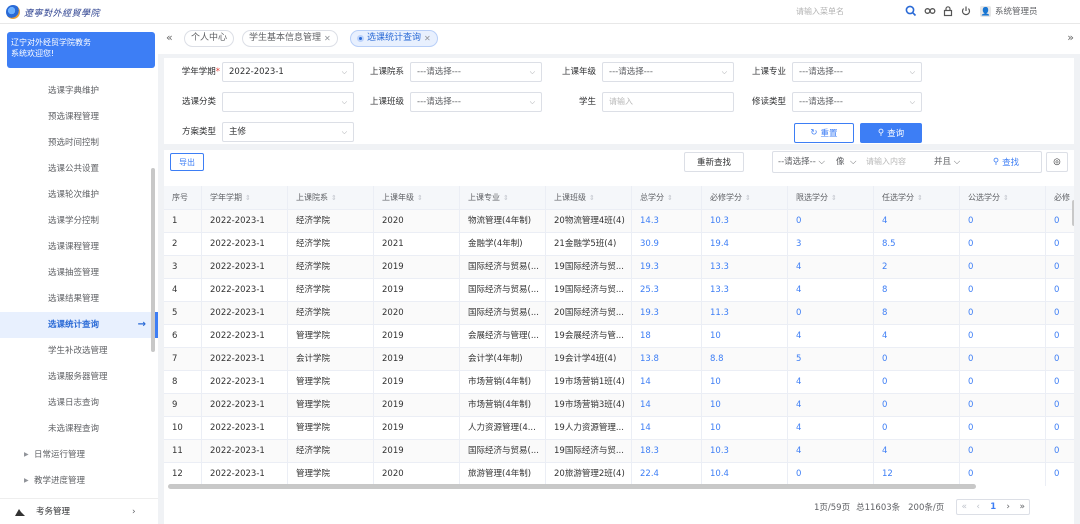 The width and height of the screenshot is (1080, 524). Describe the element at coordinates (1008, 507) in the screenshot. I see `next-page-icon: ›` at that location.